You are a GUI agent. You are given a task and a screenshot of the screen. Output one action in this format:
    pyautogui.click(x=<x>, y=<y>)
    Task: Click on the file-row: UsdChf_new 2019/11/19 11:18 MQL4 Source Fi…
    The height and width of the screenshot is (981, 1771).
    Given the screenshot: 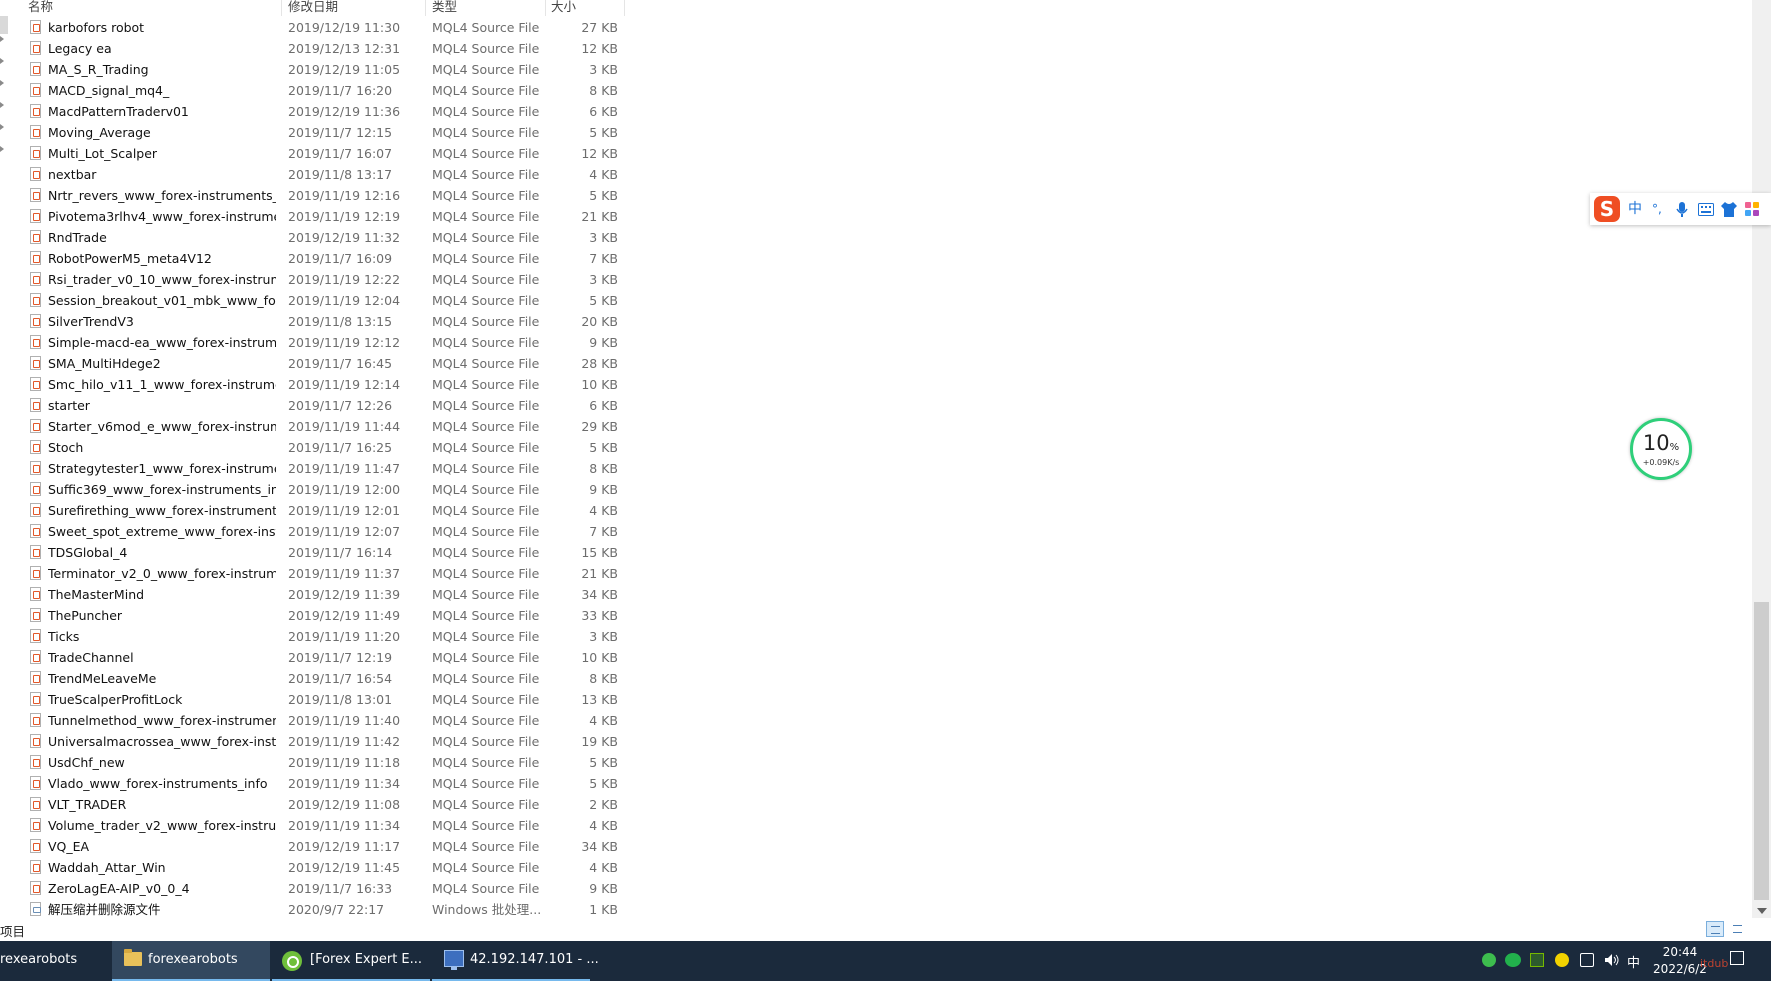 What is the action you would take?
    pyautogui.click(x=312, y=762)
    